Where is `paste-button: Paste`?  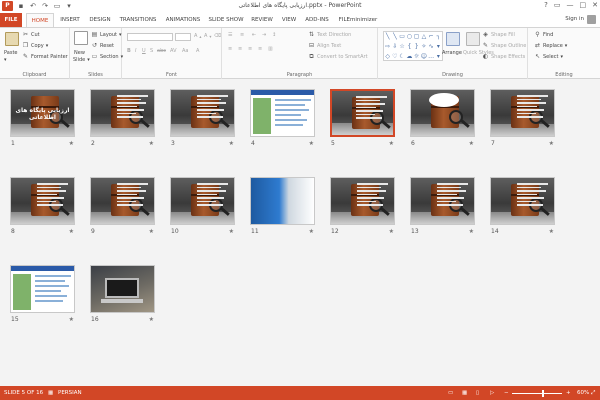
paste-button: Paste is located at coordinates (11, 53).